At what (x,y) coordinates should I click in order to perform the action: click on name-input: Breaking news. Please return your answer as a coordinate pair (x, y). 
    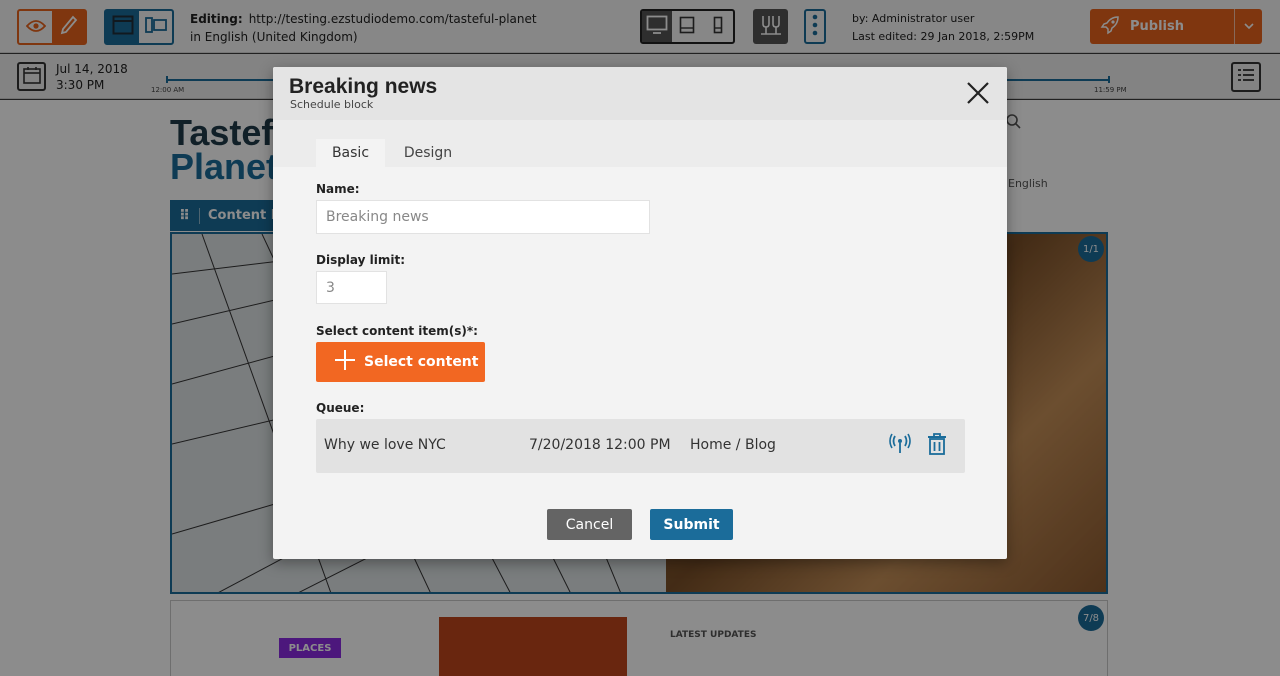
    Looking at the image, I should click on (483, 217).